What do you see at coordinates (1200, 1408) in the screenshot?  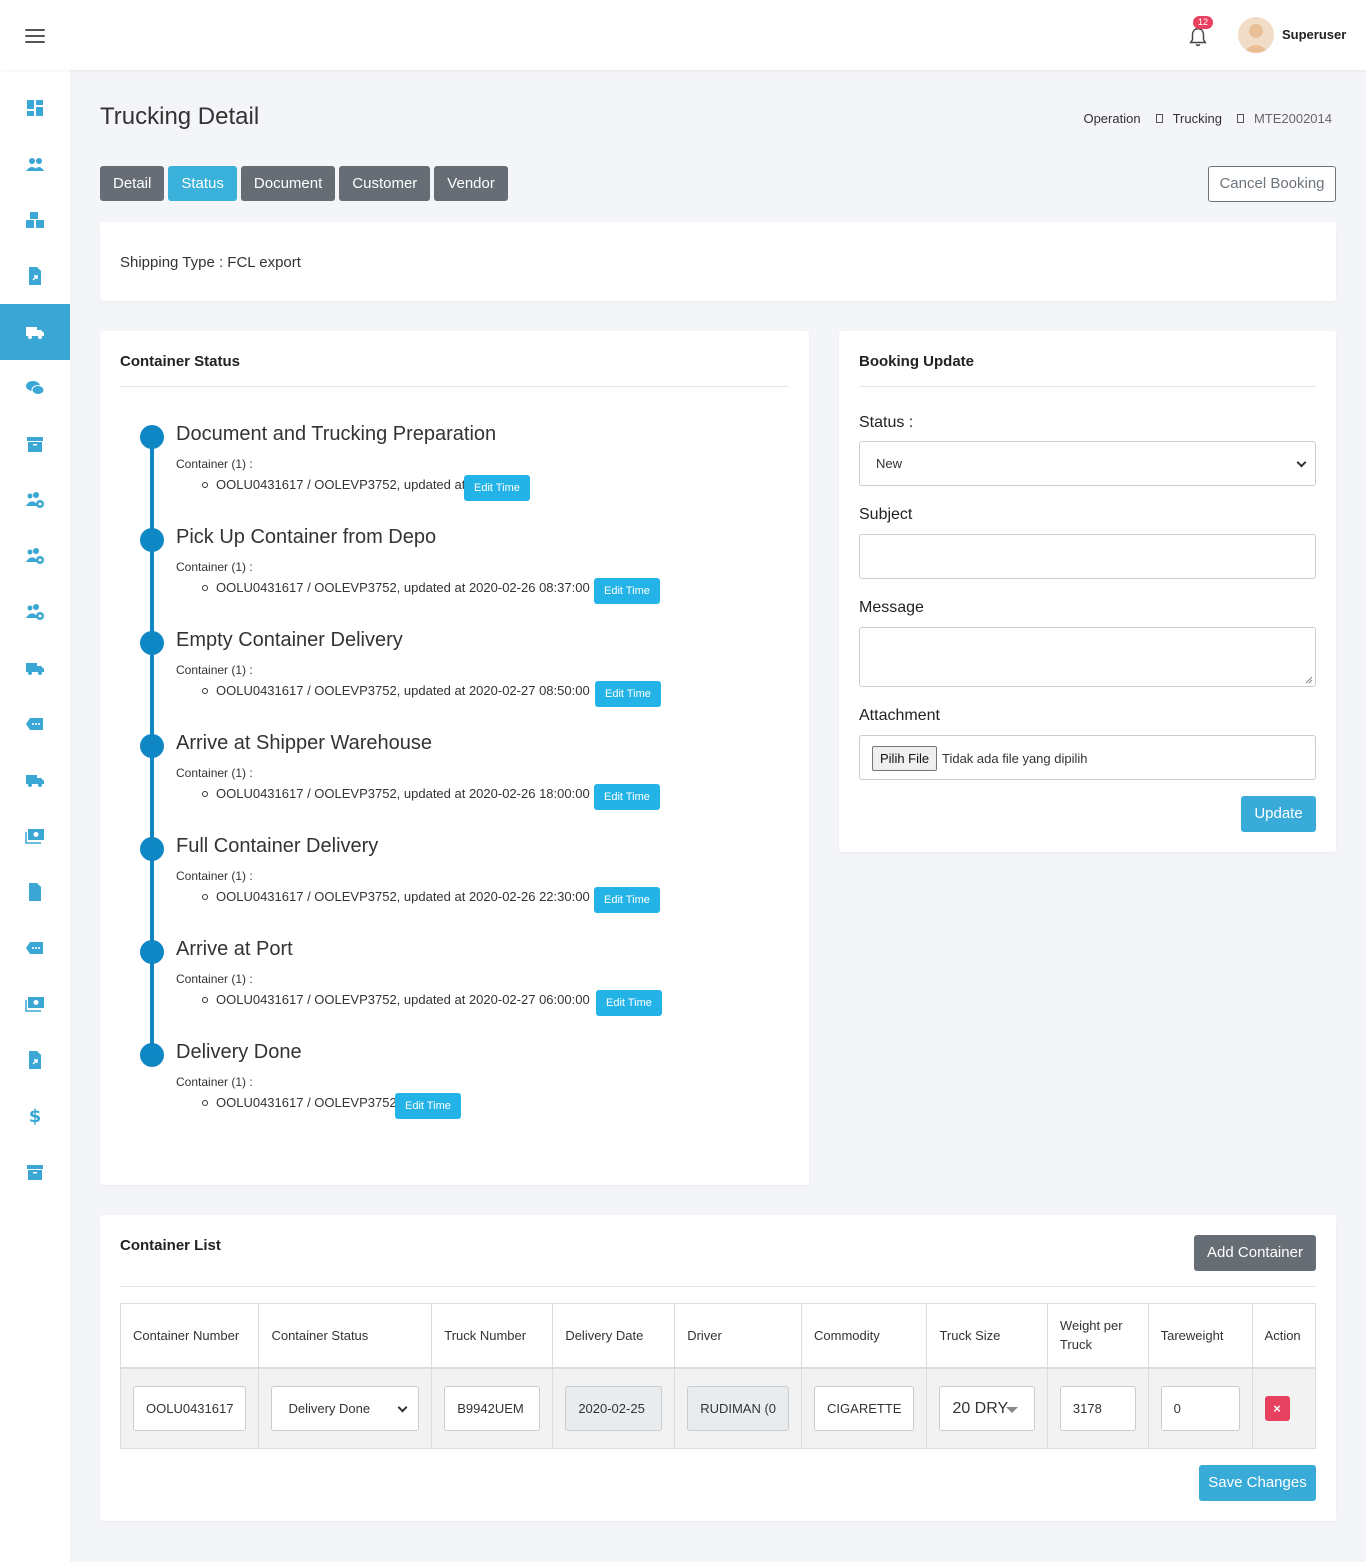 I see `tareweight-input: 0` at bounding box center [1200, 1408].